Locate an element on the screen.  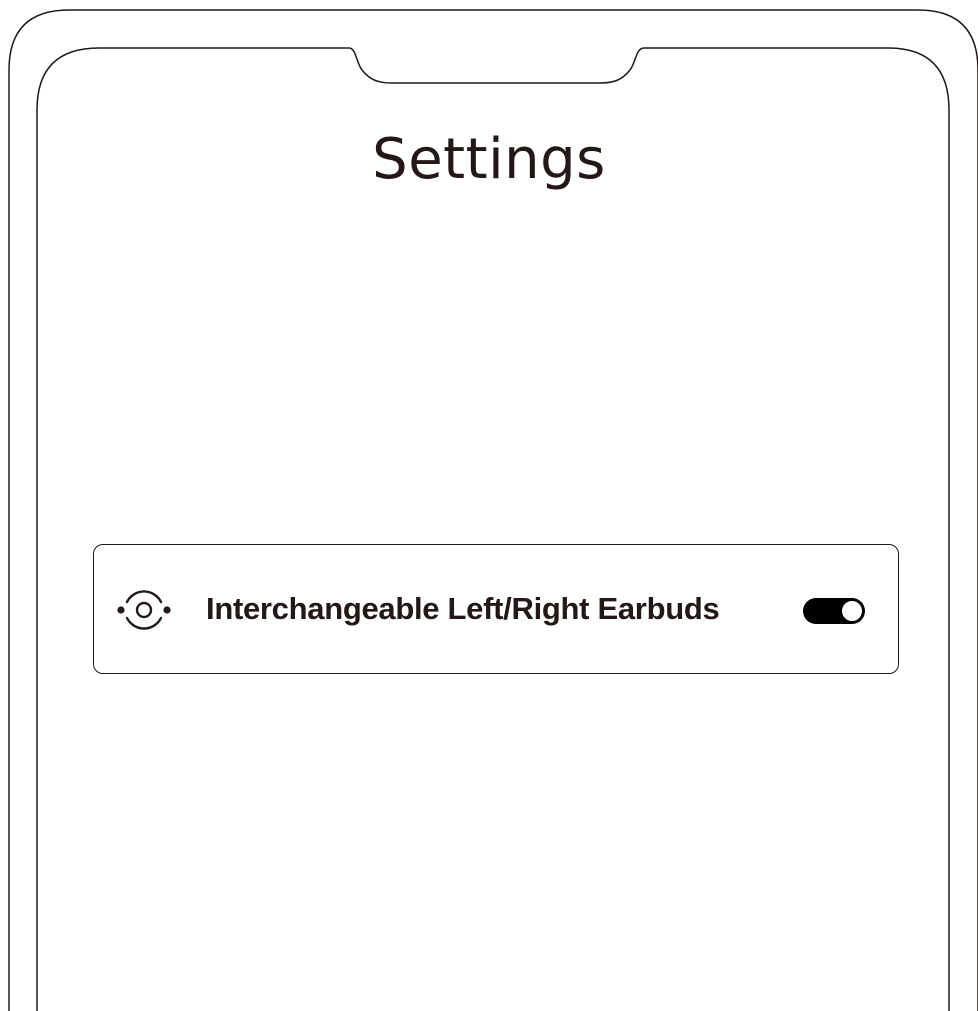
page-title: Settings is located at coordinates (489, 159).